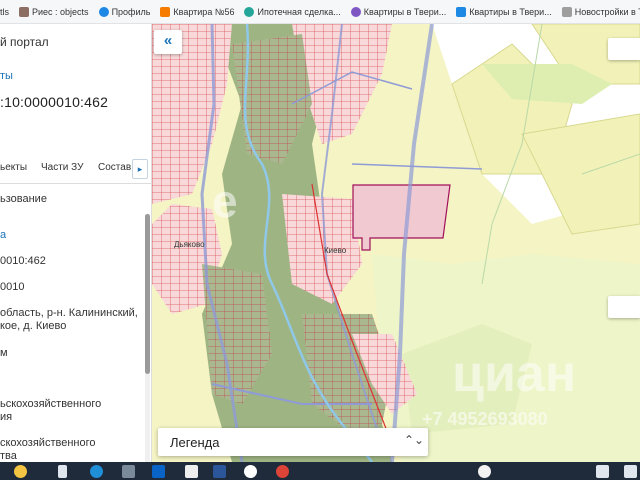 This screenshot has width=640, height=480. What do you see at coordinates (114, 167) in the screenshot?
I see `tab-composition: Состав` at bounding box center [114, 167].